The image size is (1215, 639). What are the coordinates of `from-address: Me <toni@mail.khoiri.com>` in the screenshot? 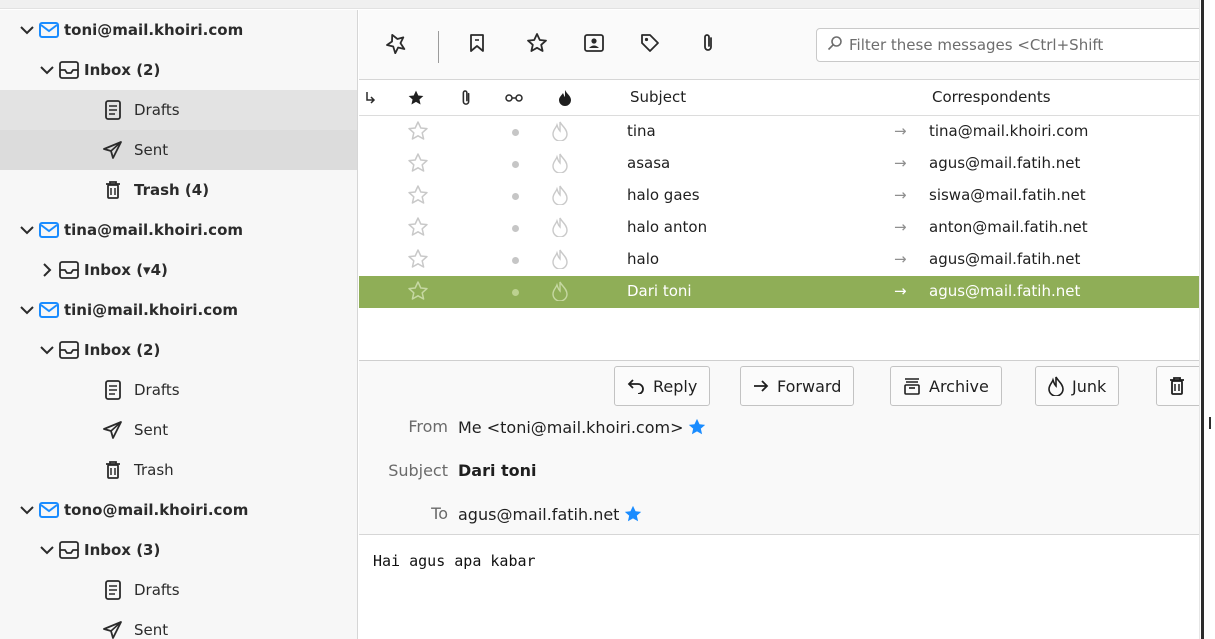 It's located at (570, 427).